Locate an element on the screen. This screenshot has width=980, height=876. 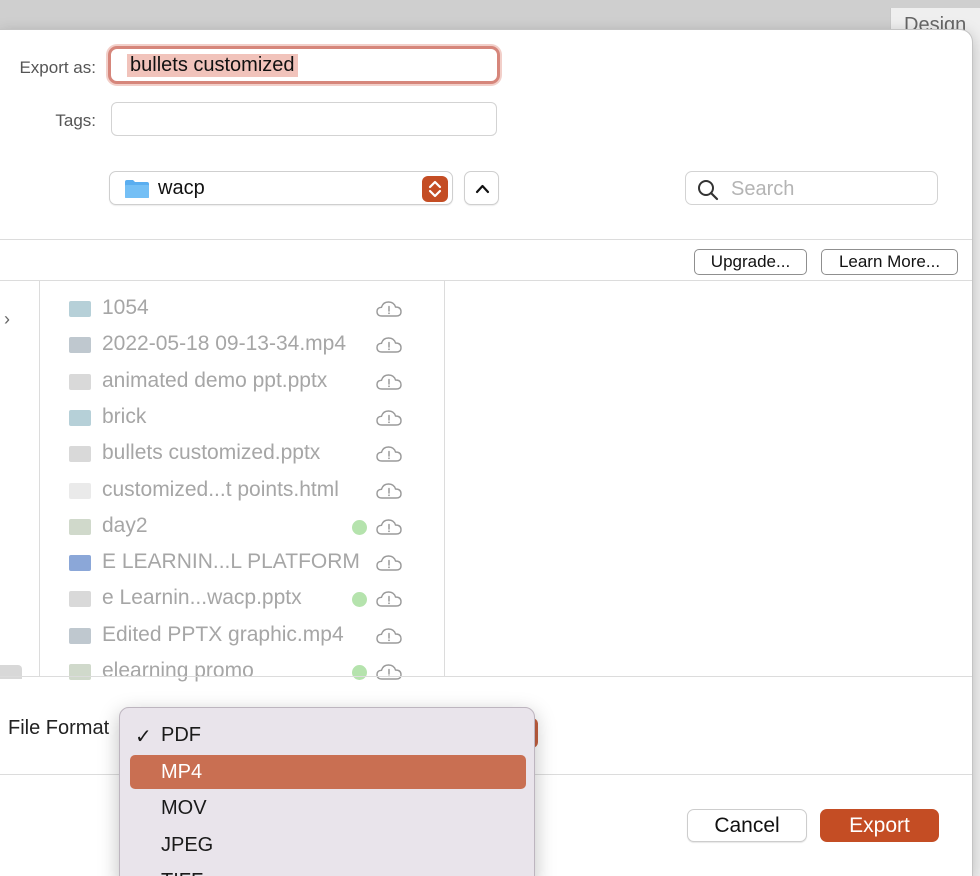
search-field: Search is located at coordinates (811, 188).